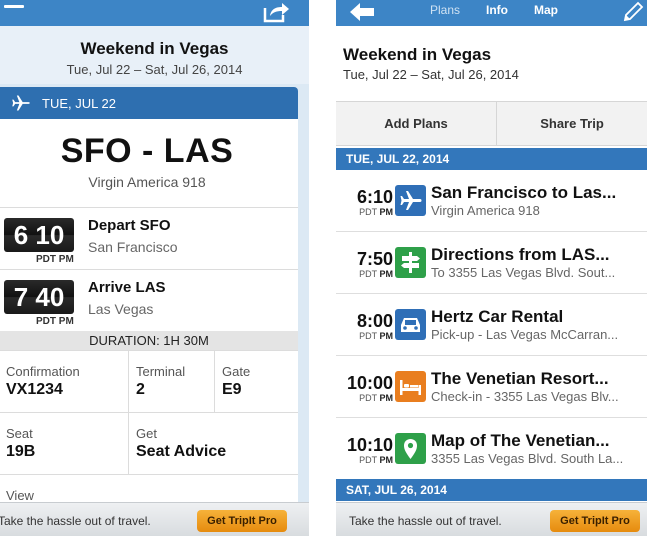 The height and width of the screenshot is (536, 647). I want to click on seat-advice-value: Seat Advice, so click(181, 451).